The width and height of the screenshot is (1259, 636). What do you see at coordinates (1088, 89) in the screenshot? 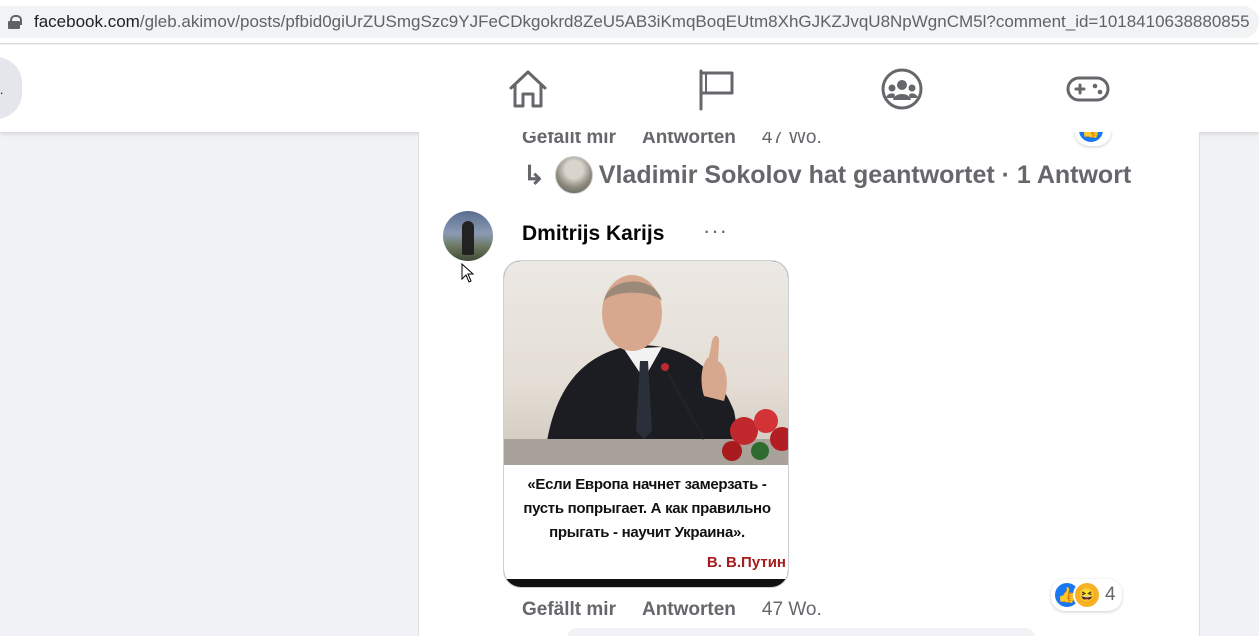
I see `gaming-icon` at bounding box center [1088, 89].